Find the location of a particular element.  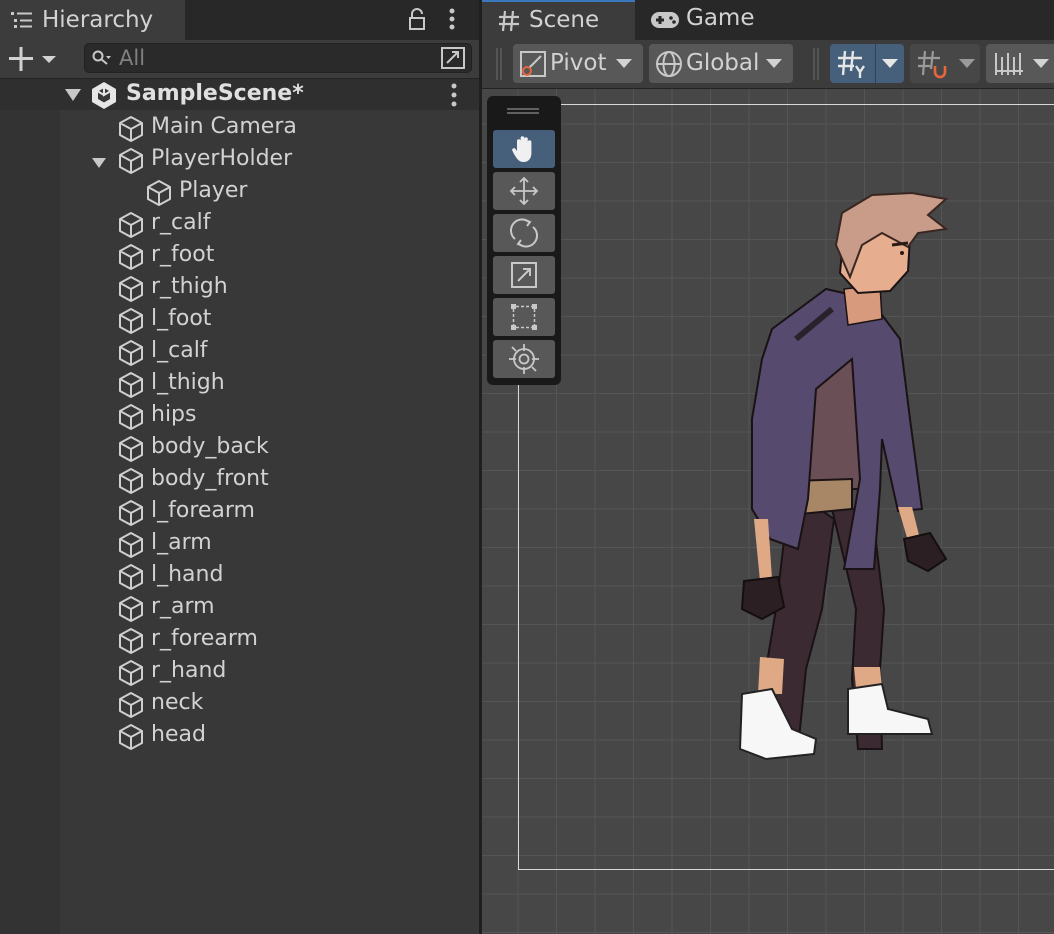

scale-tool-button is located at coordinates (524, 275).